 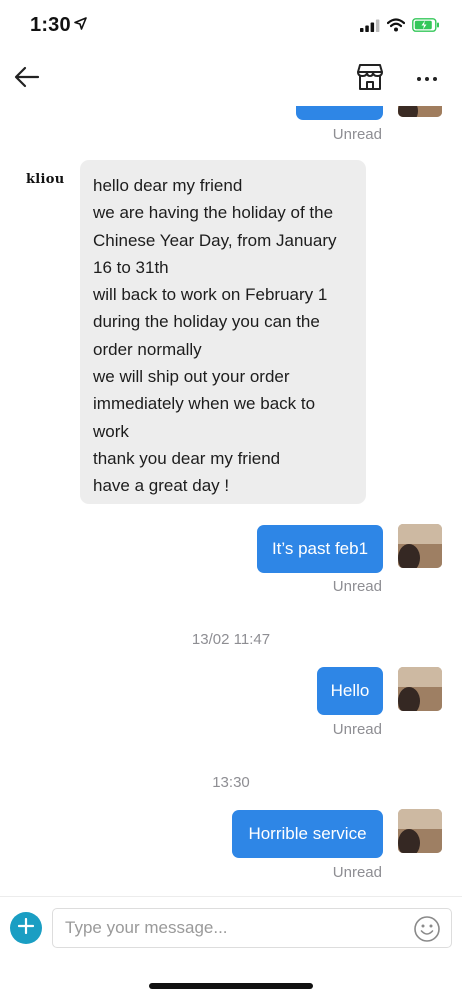 What do you see at coordinates (80, 26) in the screenshot?
I see `location-arrow-icon` at bounding box center [80, 26].